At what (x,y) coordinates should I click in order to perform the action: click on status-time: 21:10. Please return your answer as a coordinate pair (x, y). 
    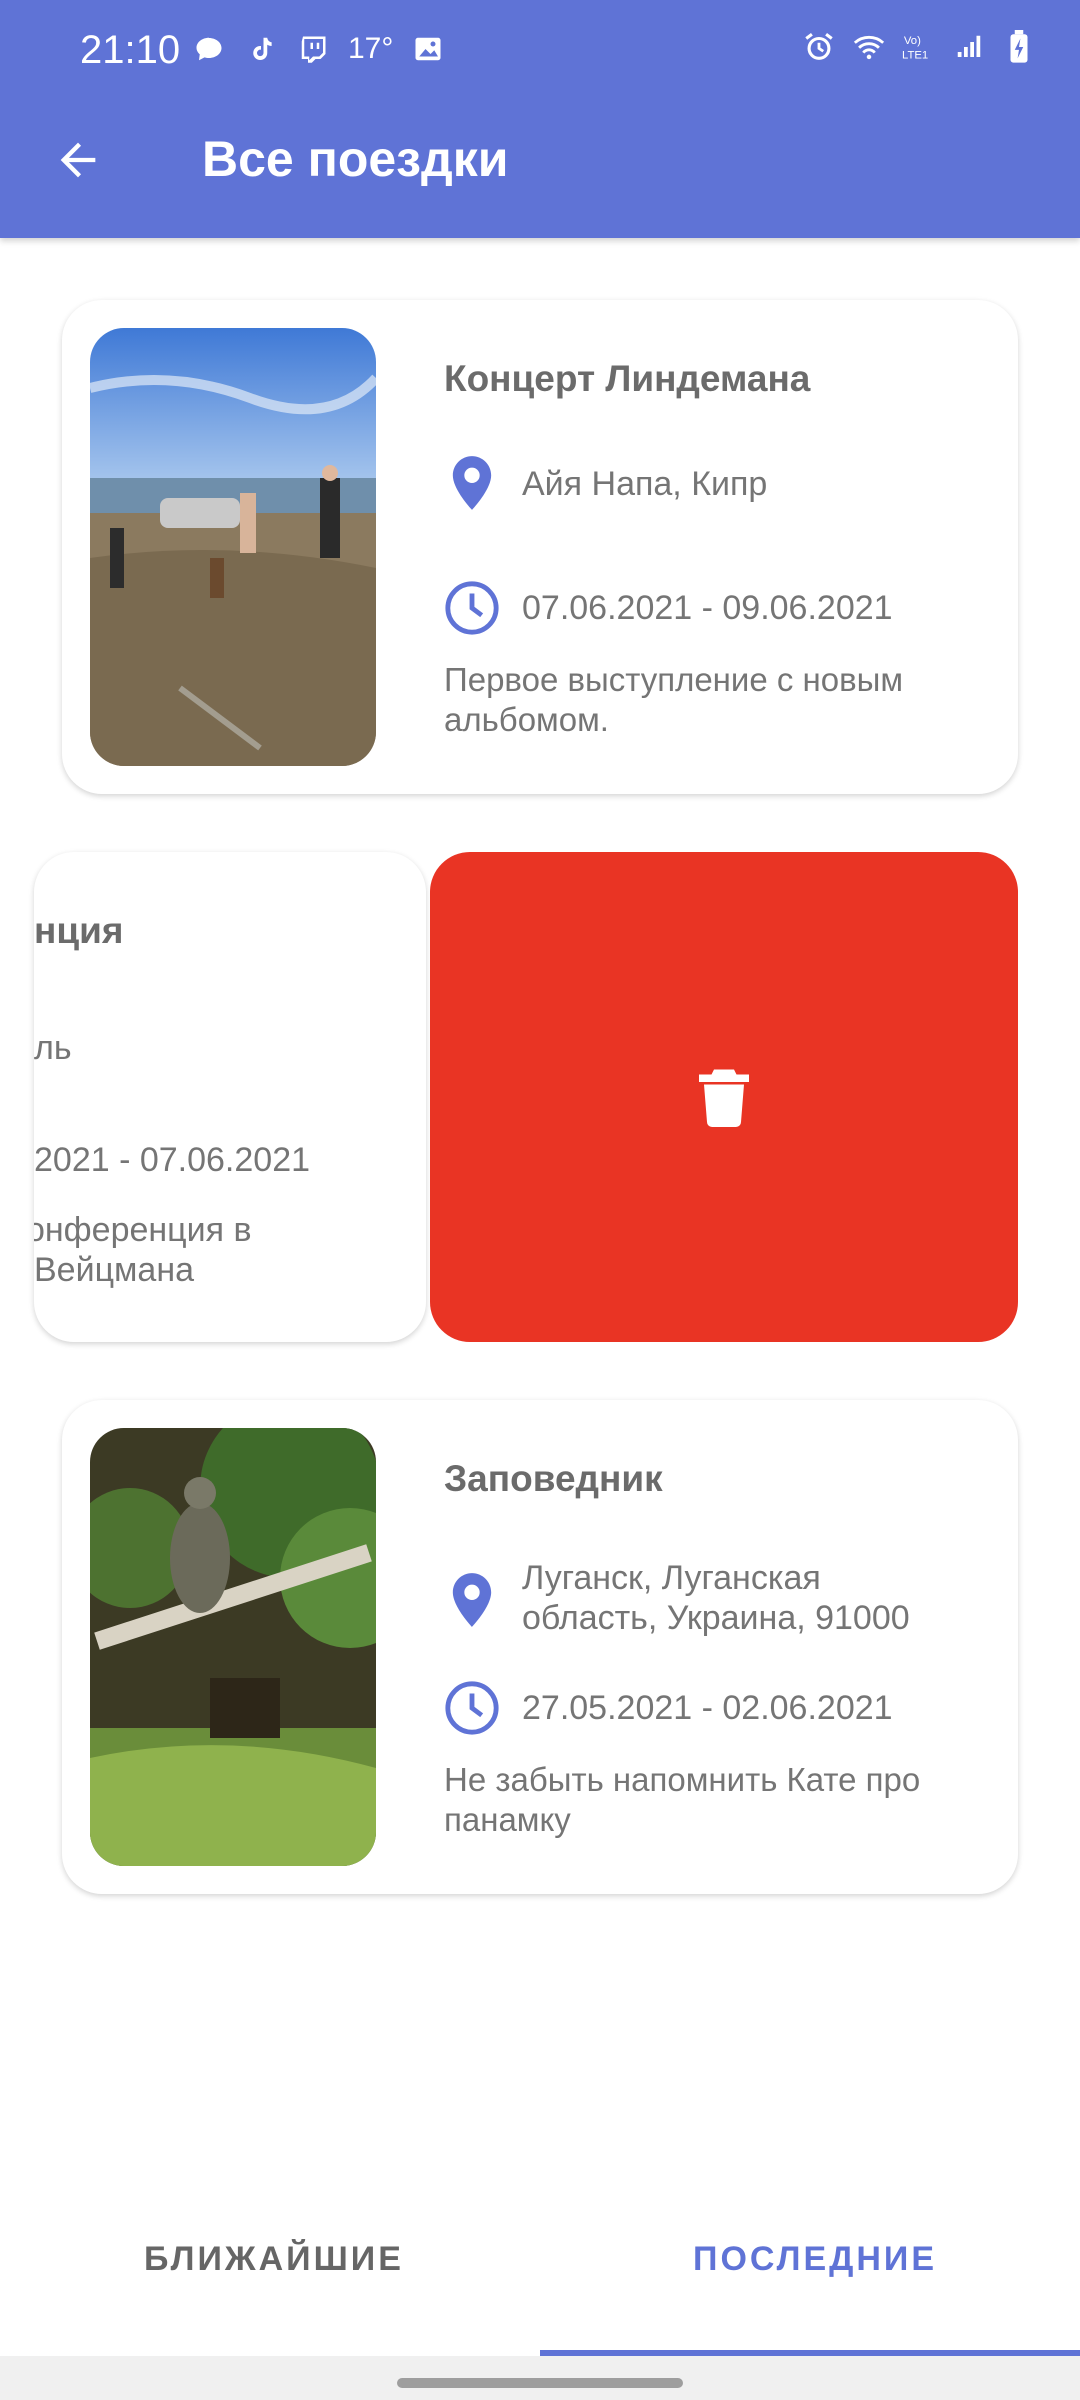
    Looking at the image, I should click on (130, 50).